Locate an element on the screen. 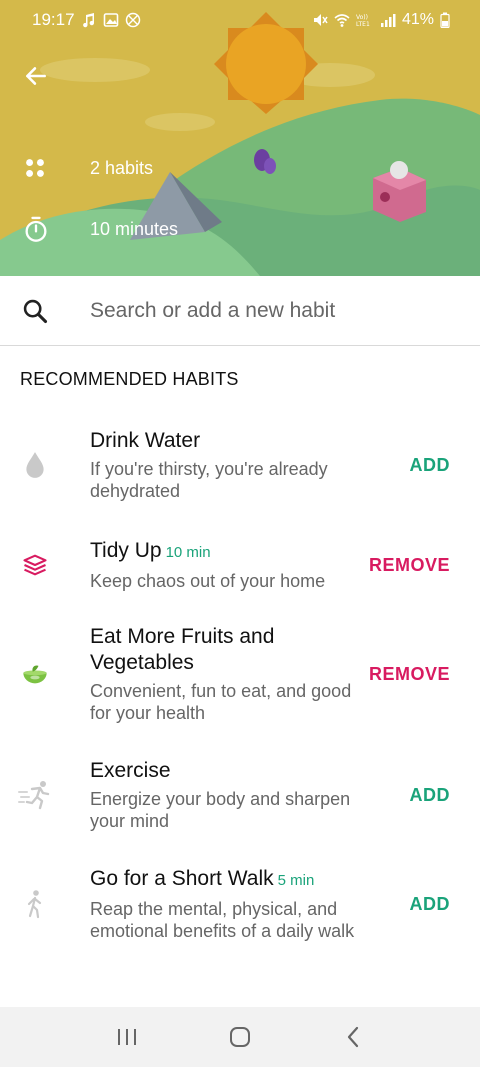  habit-title: Eat More Fruits and Vegetables is located at coordinates (182, 649).